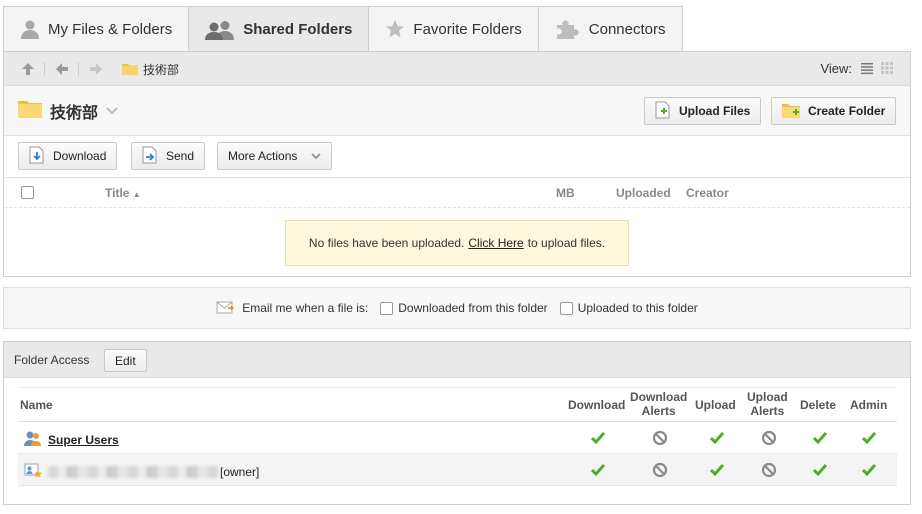 The width and height of the screenshot is (922, 514). I want to click on more-actions-label: More Actions, so click(263, 156).